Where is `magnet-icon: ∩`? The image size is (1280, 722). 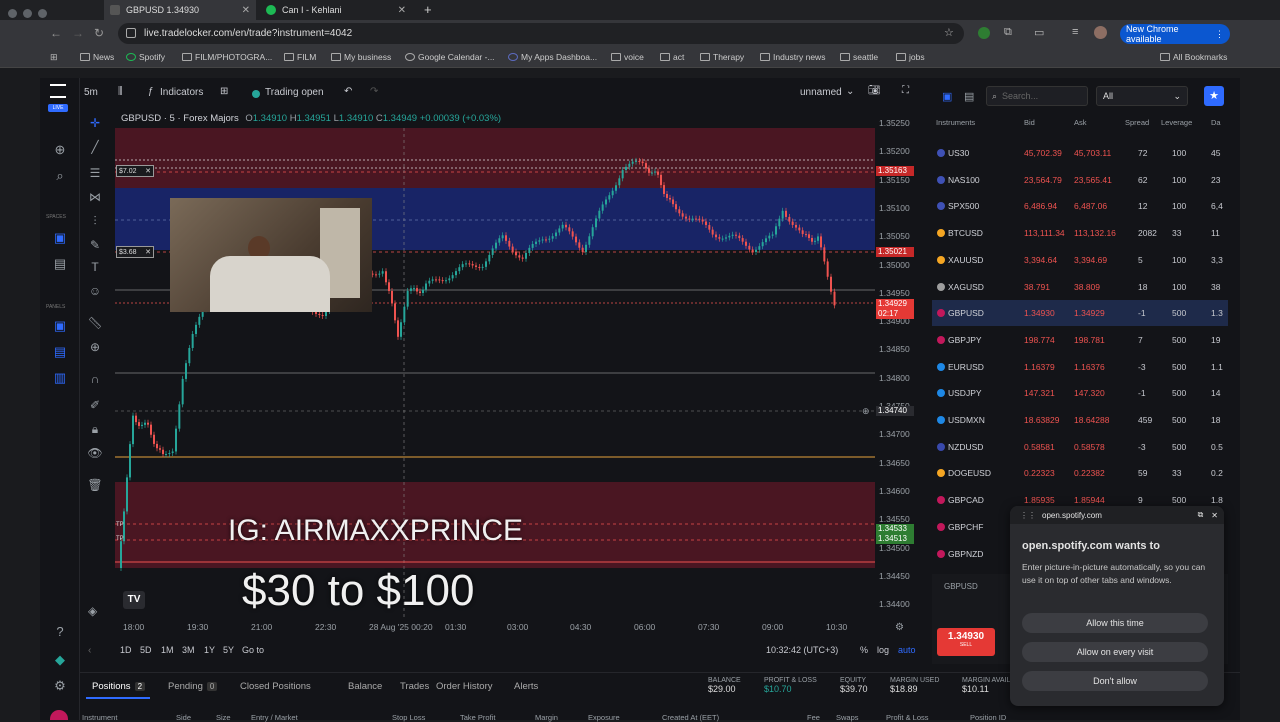 magnet-icon: ∩ is located at coordinates (95, 379).